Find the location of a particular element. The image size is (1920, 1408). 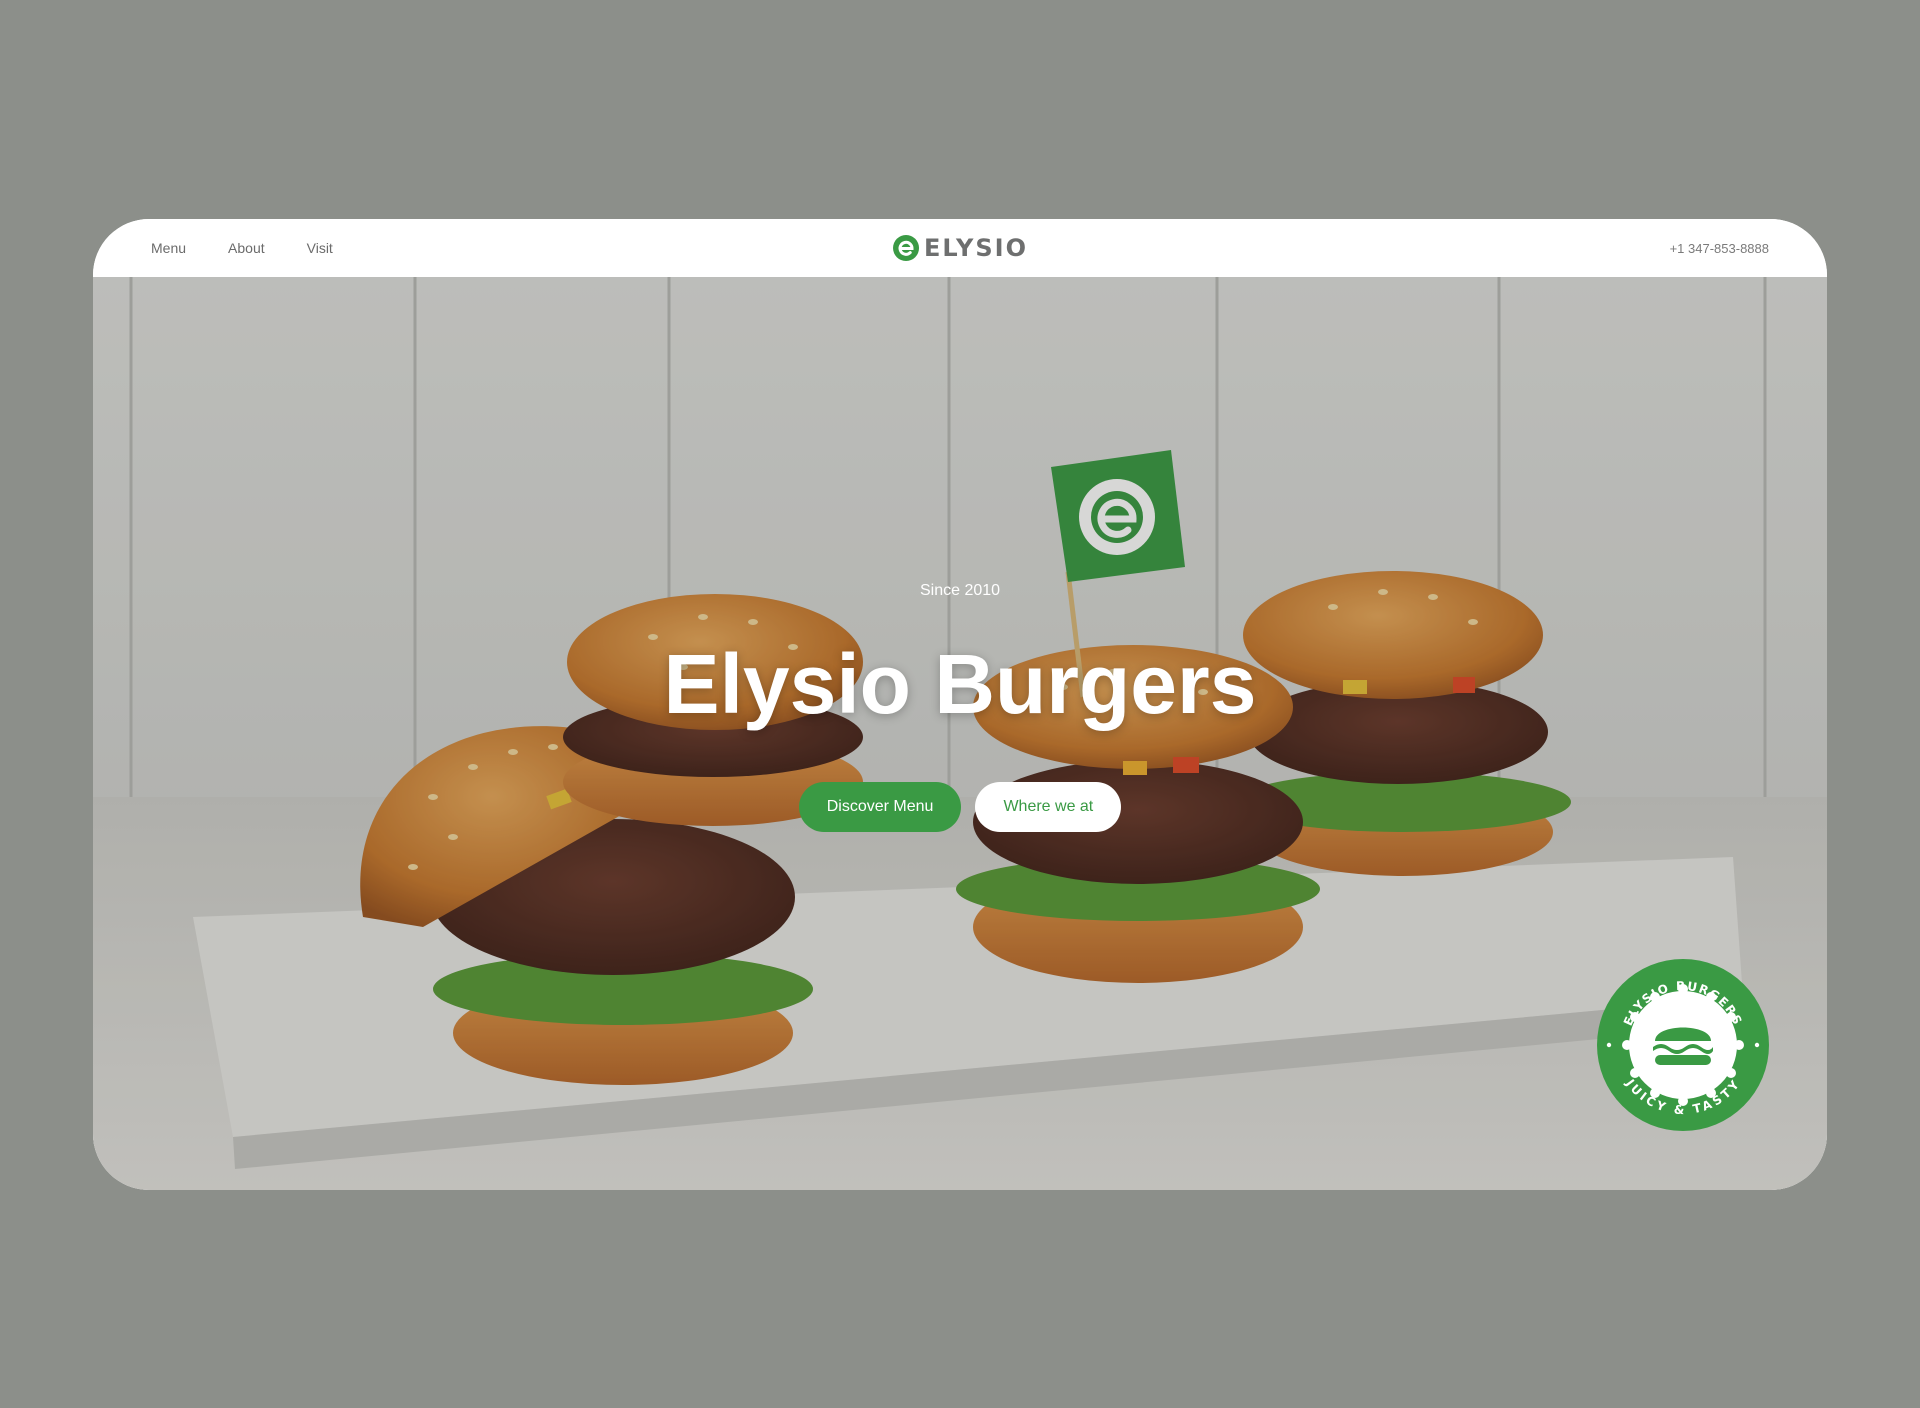

nav-links: Menu About Visit is located at coordinates (263, 248).